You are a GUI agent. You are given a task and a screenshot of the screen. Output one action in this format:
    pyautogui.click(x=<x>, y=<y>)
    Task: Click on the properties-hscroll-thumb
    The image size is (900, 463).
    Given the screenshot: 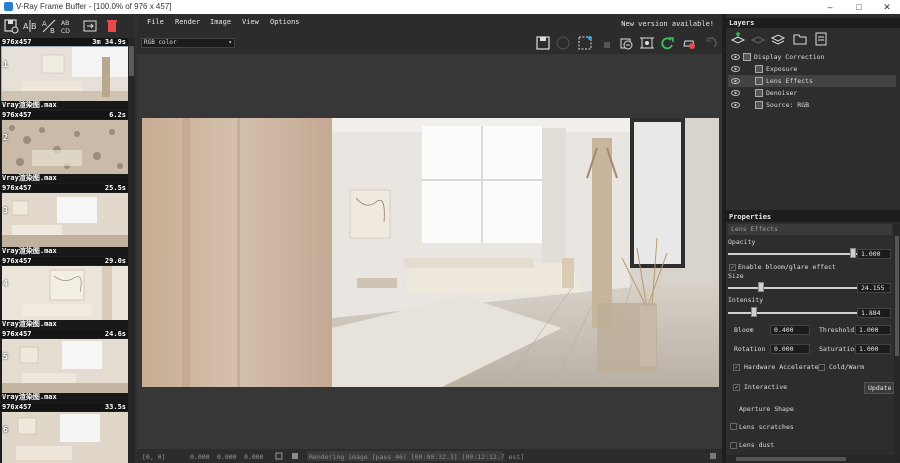 What is the action you would take?
    pyautogui.click(x=791, y=459)
    